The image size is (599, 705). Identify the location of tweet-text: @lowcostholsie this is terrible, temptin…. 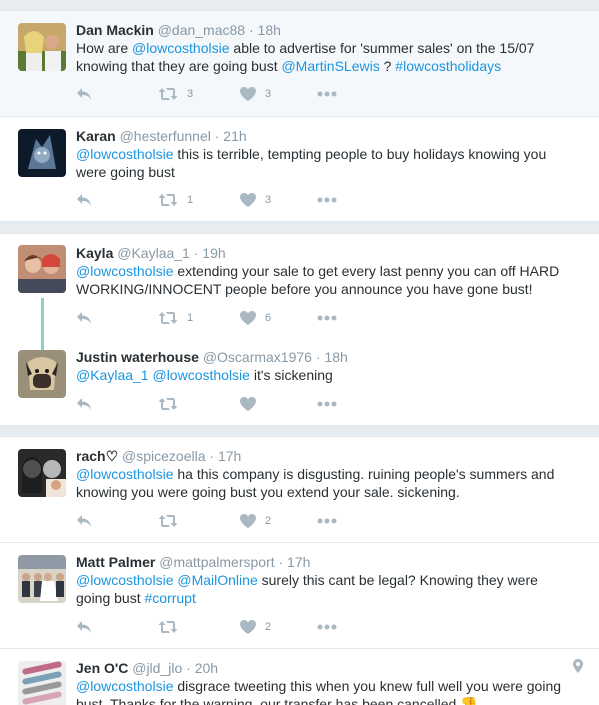
(326, 163).